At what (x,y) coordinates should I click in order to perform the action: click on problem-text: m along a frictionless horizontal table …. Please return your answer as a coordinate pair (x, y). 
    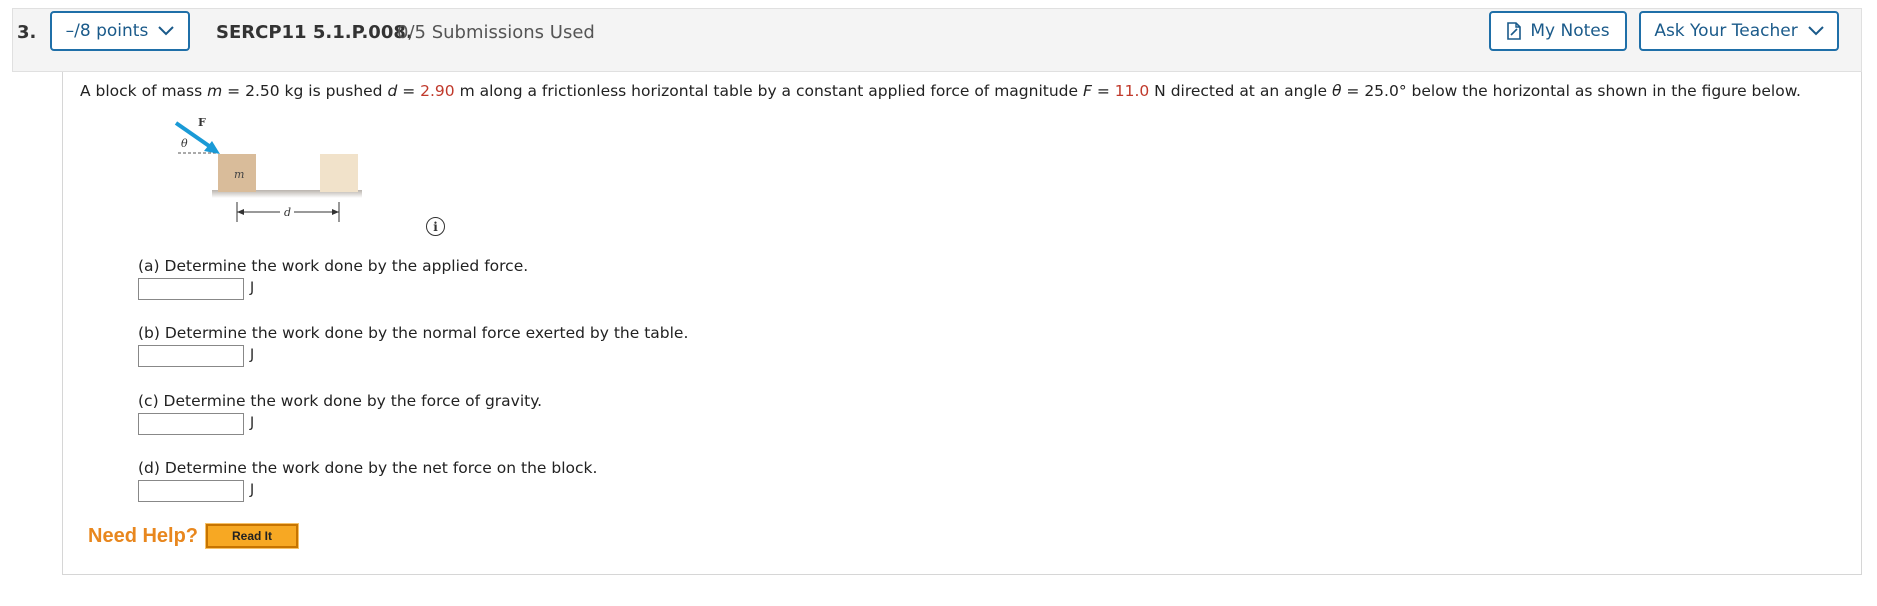
    Looking at the image, I should click on (768, 91).